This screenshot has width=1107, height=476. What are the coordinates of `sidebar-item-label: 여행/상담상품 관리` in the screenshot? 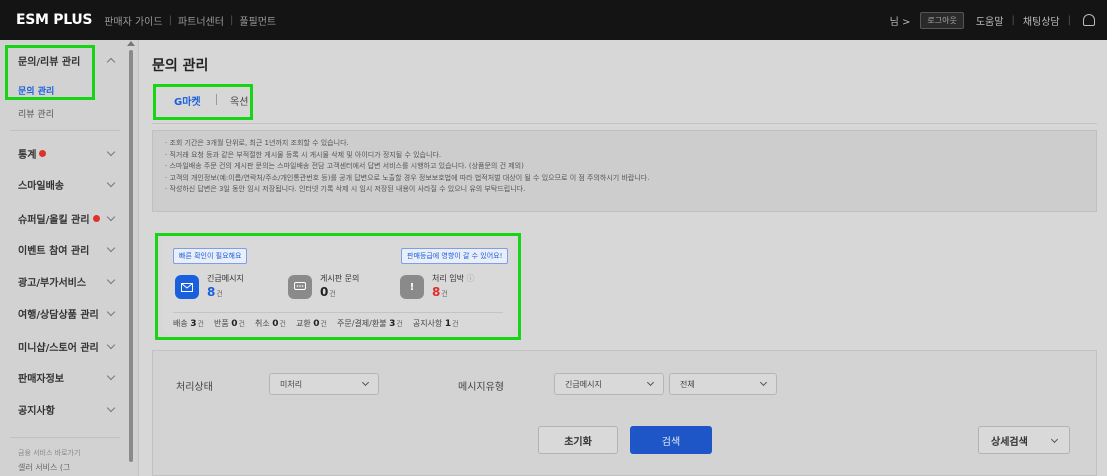 It's located at (58, 315).